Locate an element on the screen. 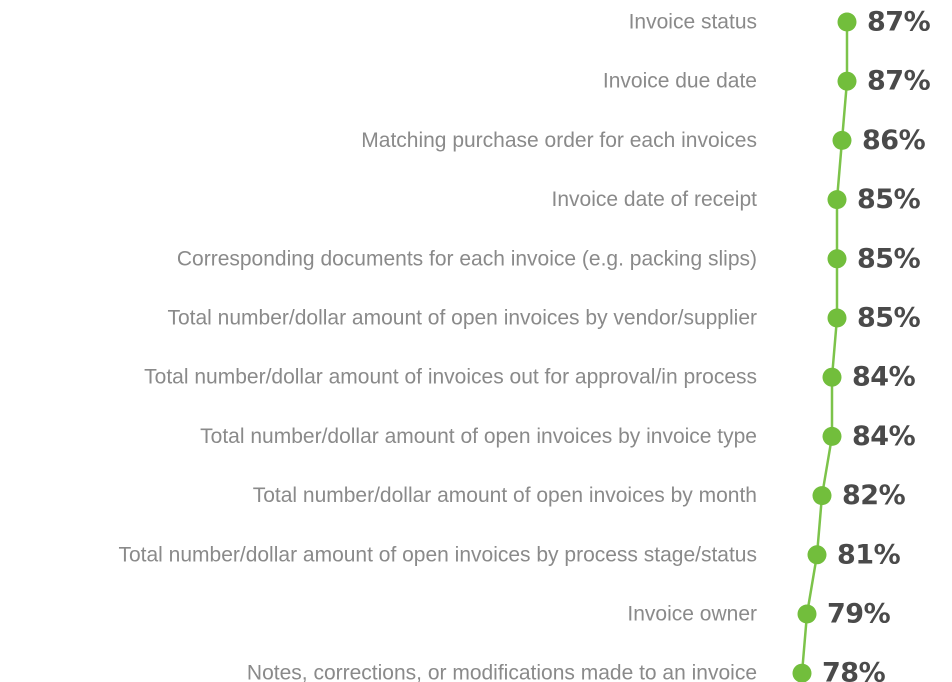 Image resolution: width=952 pixels, height=682 pixels. value-label: 79% is located at coordinates (859, 614).